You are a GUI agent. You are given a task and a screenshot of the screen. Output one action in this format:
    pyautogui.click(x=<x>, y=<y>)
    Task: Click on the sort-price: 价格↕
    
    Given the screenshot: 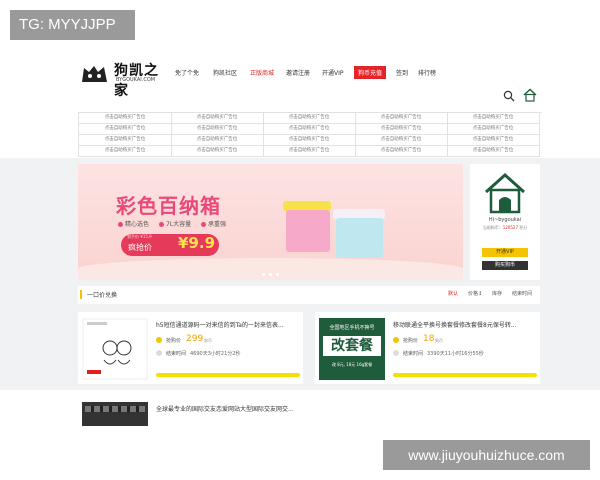 What is the action you would take?
    pyautogui.click(x=475, y=293)
    